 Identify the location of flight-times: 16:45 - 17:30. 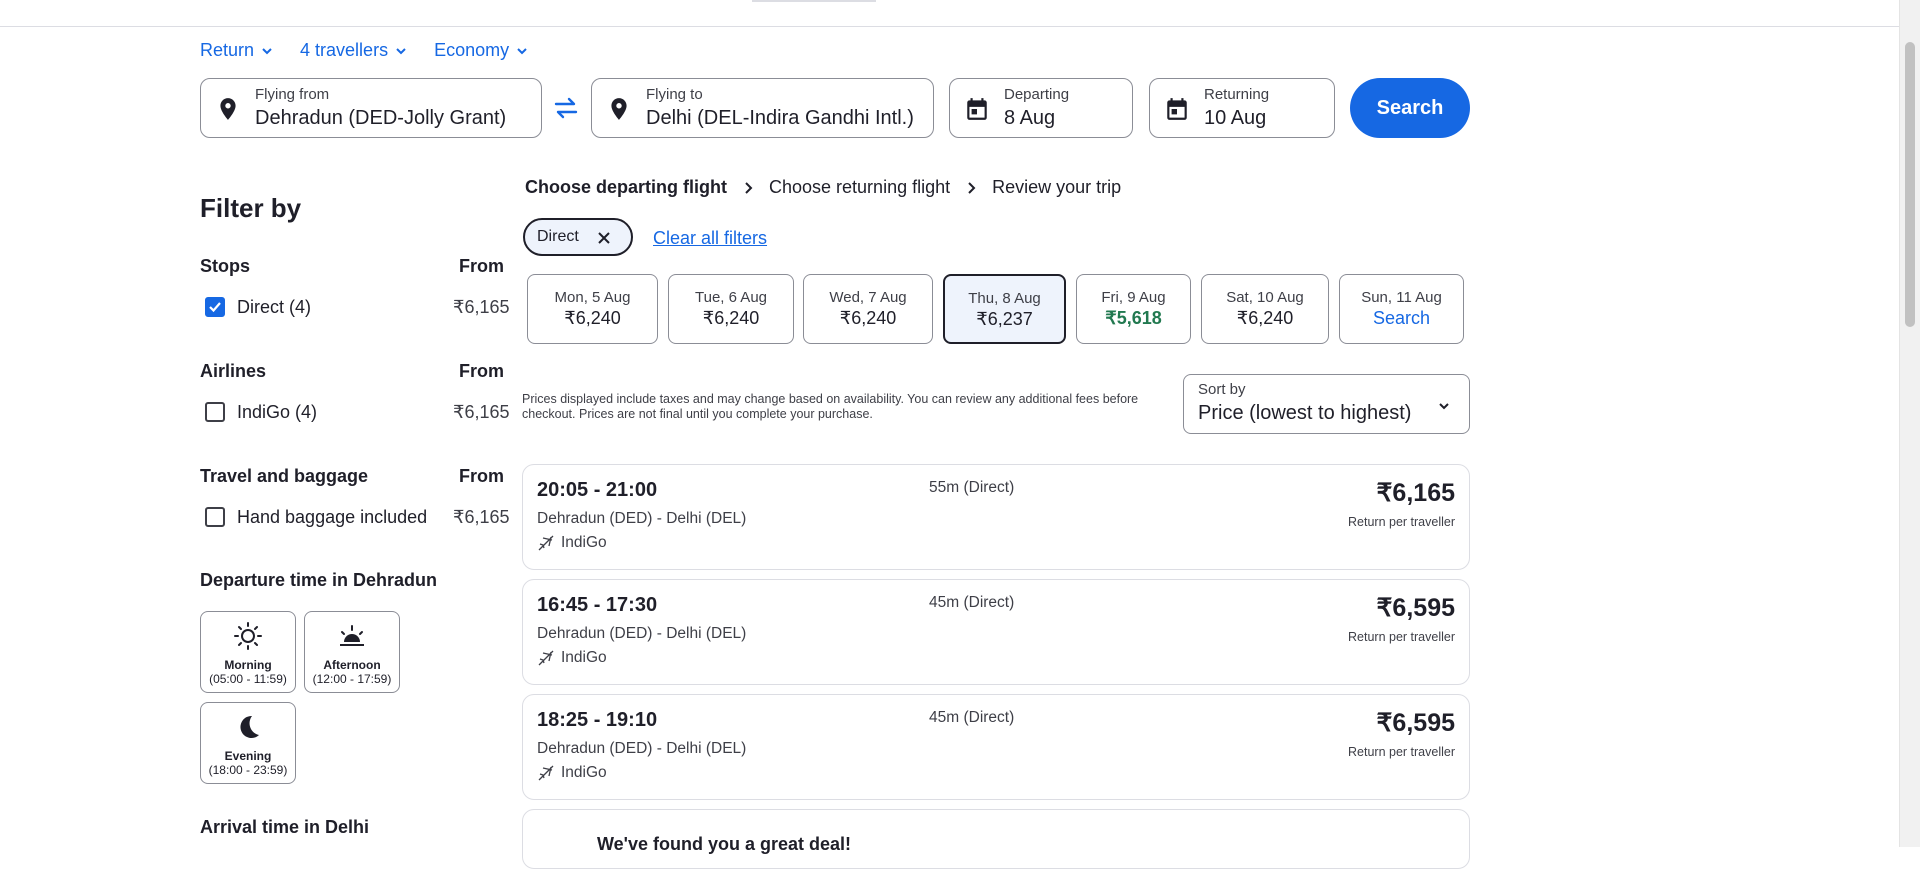
(597, 605).